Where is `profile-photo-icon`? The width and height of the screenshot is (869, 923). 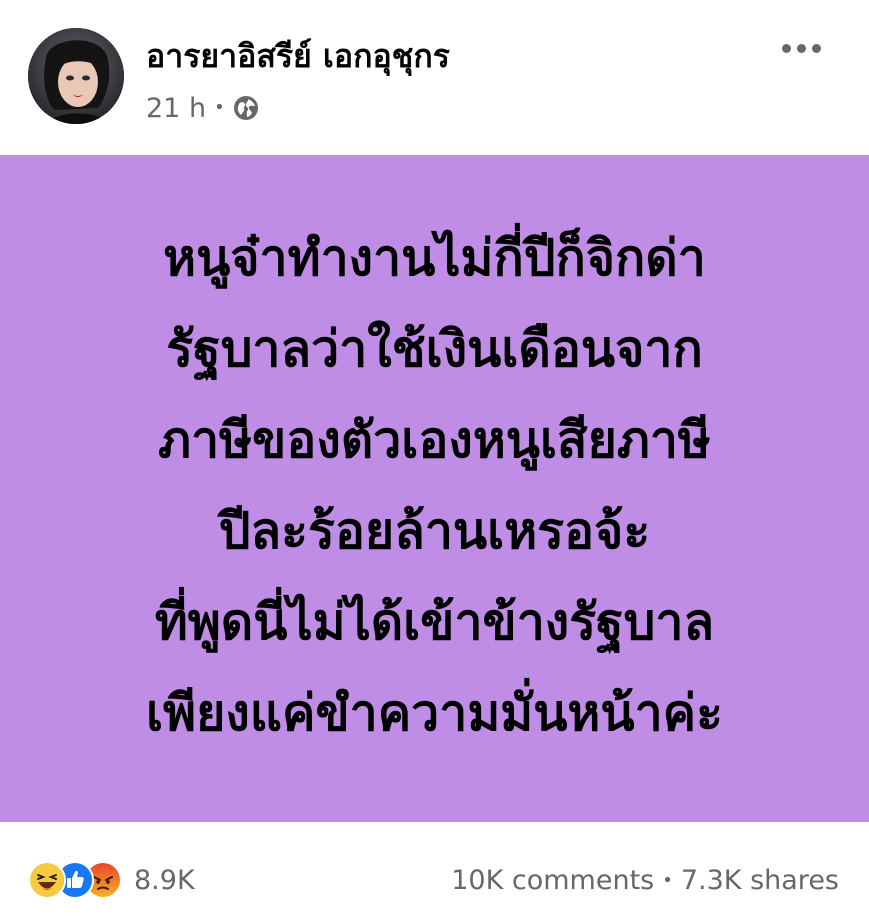 profile-photo-icon is located at coordinates (76, 76).